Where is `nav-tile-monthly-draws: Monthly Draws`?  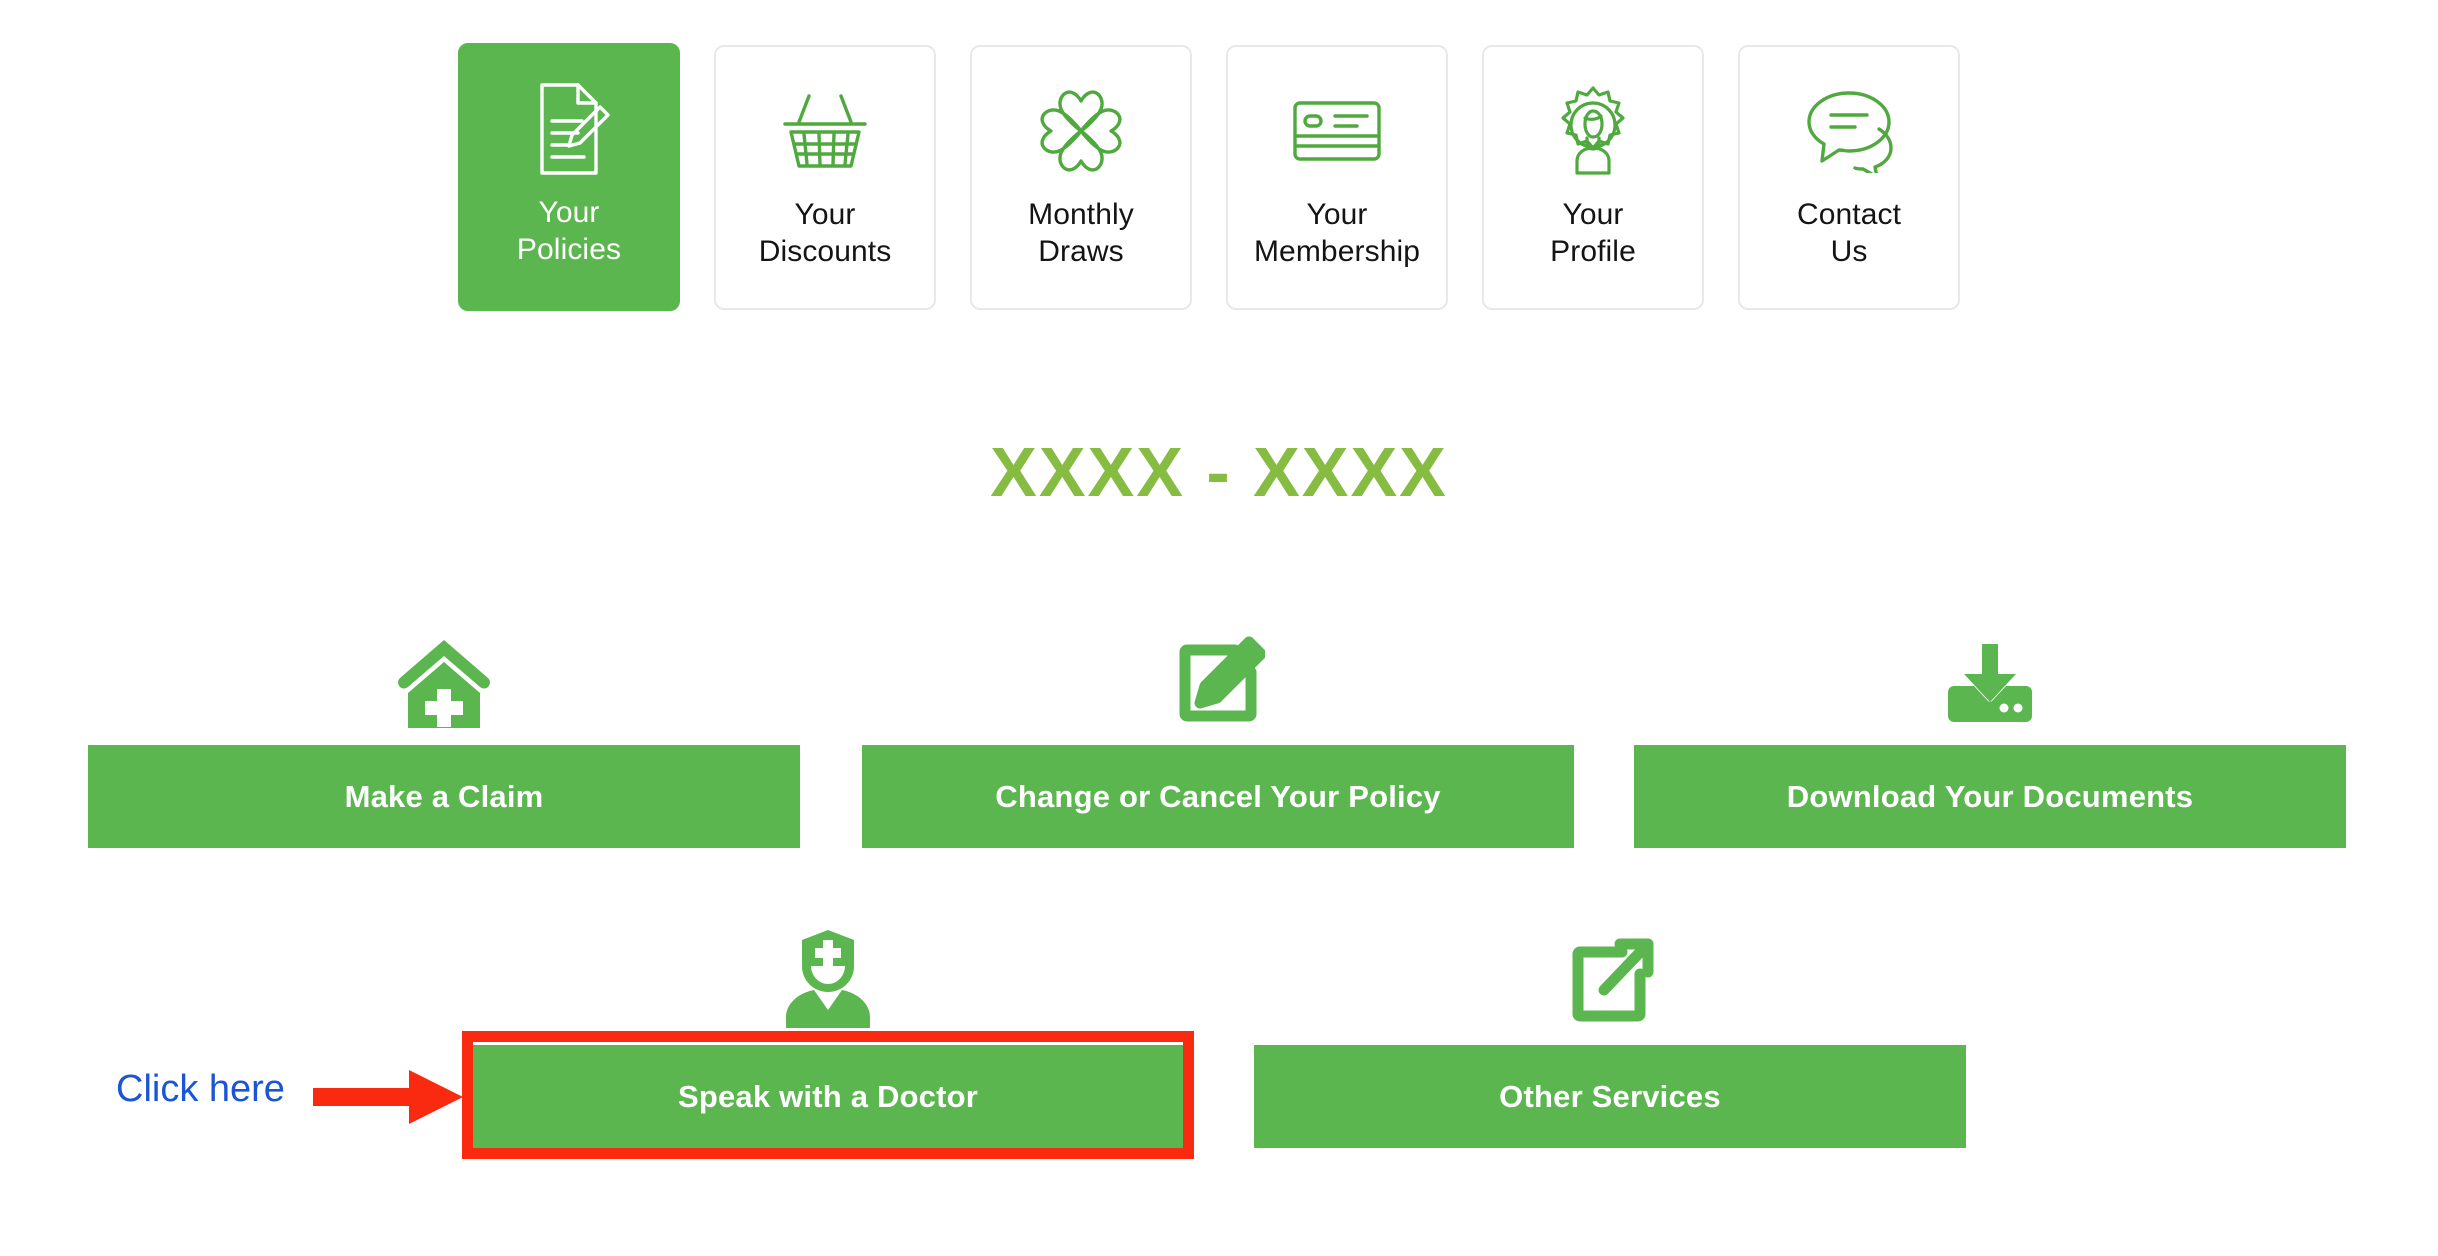
nav-tile-monthly-draws: Monthly Draws is located at coordinates (1081, 177).